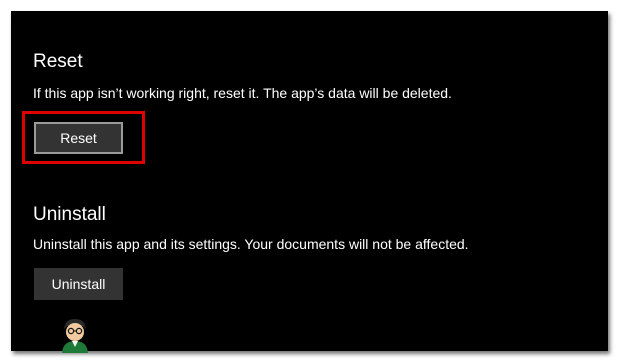 The height and width of the screenshot is (361, 619). What do you see at coordinates (75, 336) in the screenshot?
I see `appuals-mascot-icon` at bounding box center [75, 336].